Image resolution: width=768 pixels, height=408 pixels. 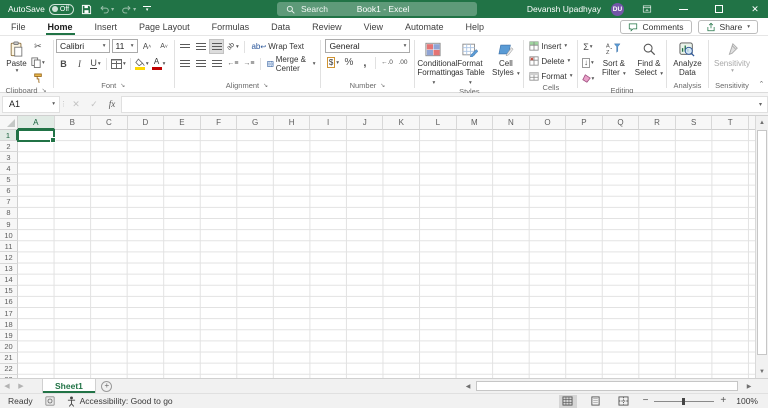 I want to click on row-header-14: 14, so click(x=9, y=280).